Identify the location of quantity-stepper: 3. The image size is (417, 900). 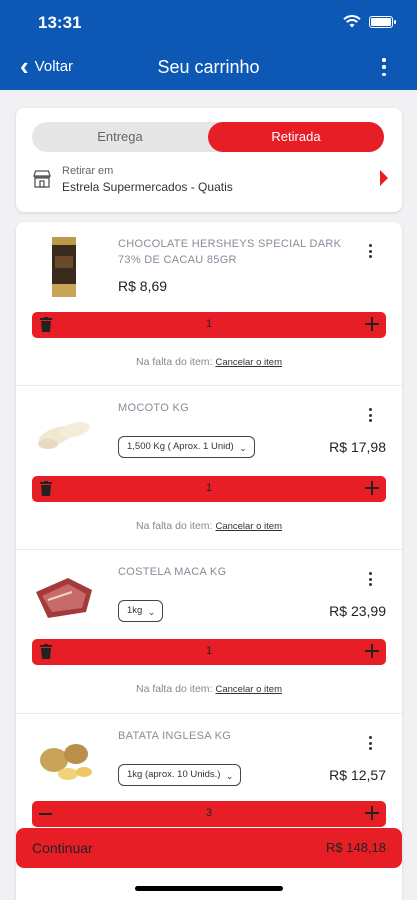
(209, 814).